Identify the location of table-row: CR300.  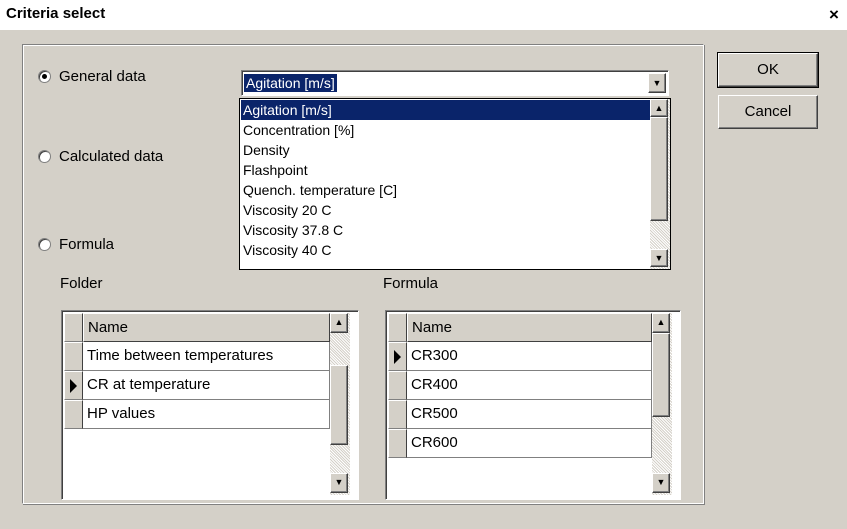
(520, 356).